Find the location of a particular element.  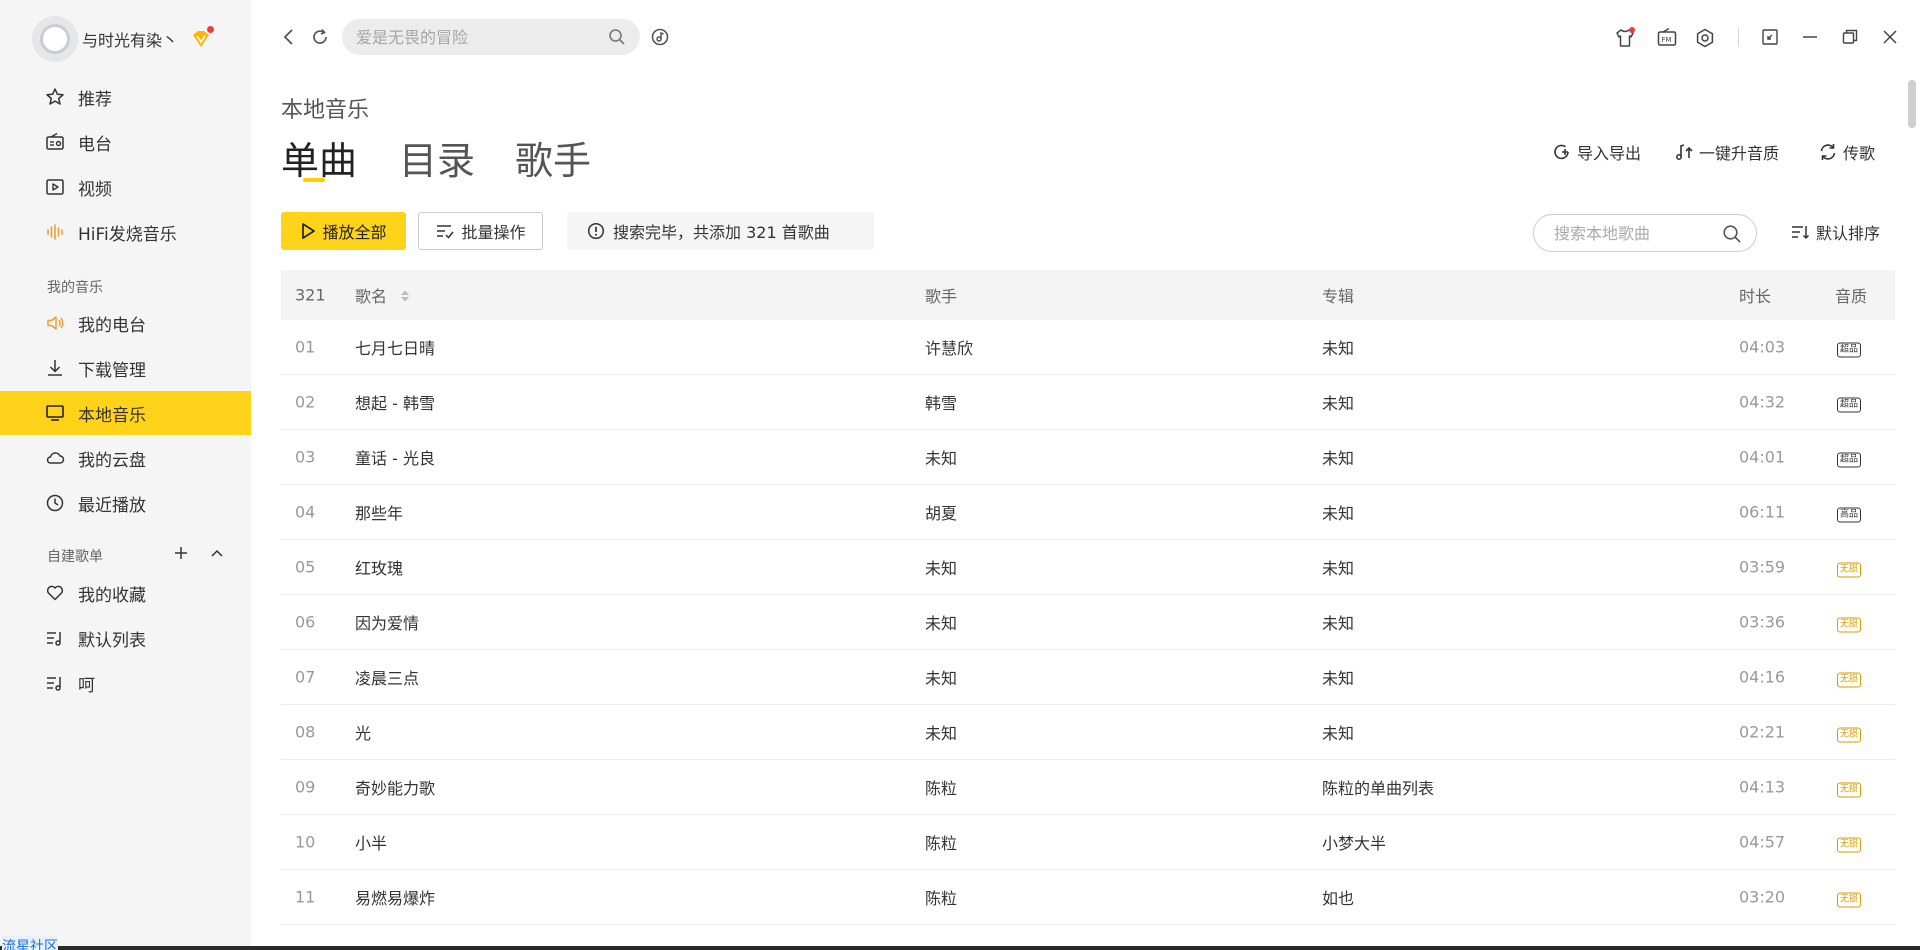

song-duration: 04:01 is located at coordinates (1762, 457).